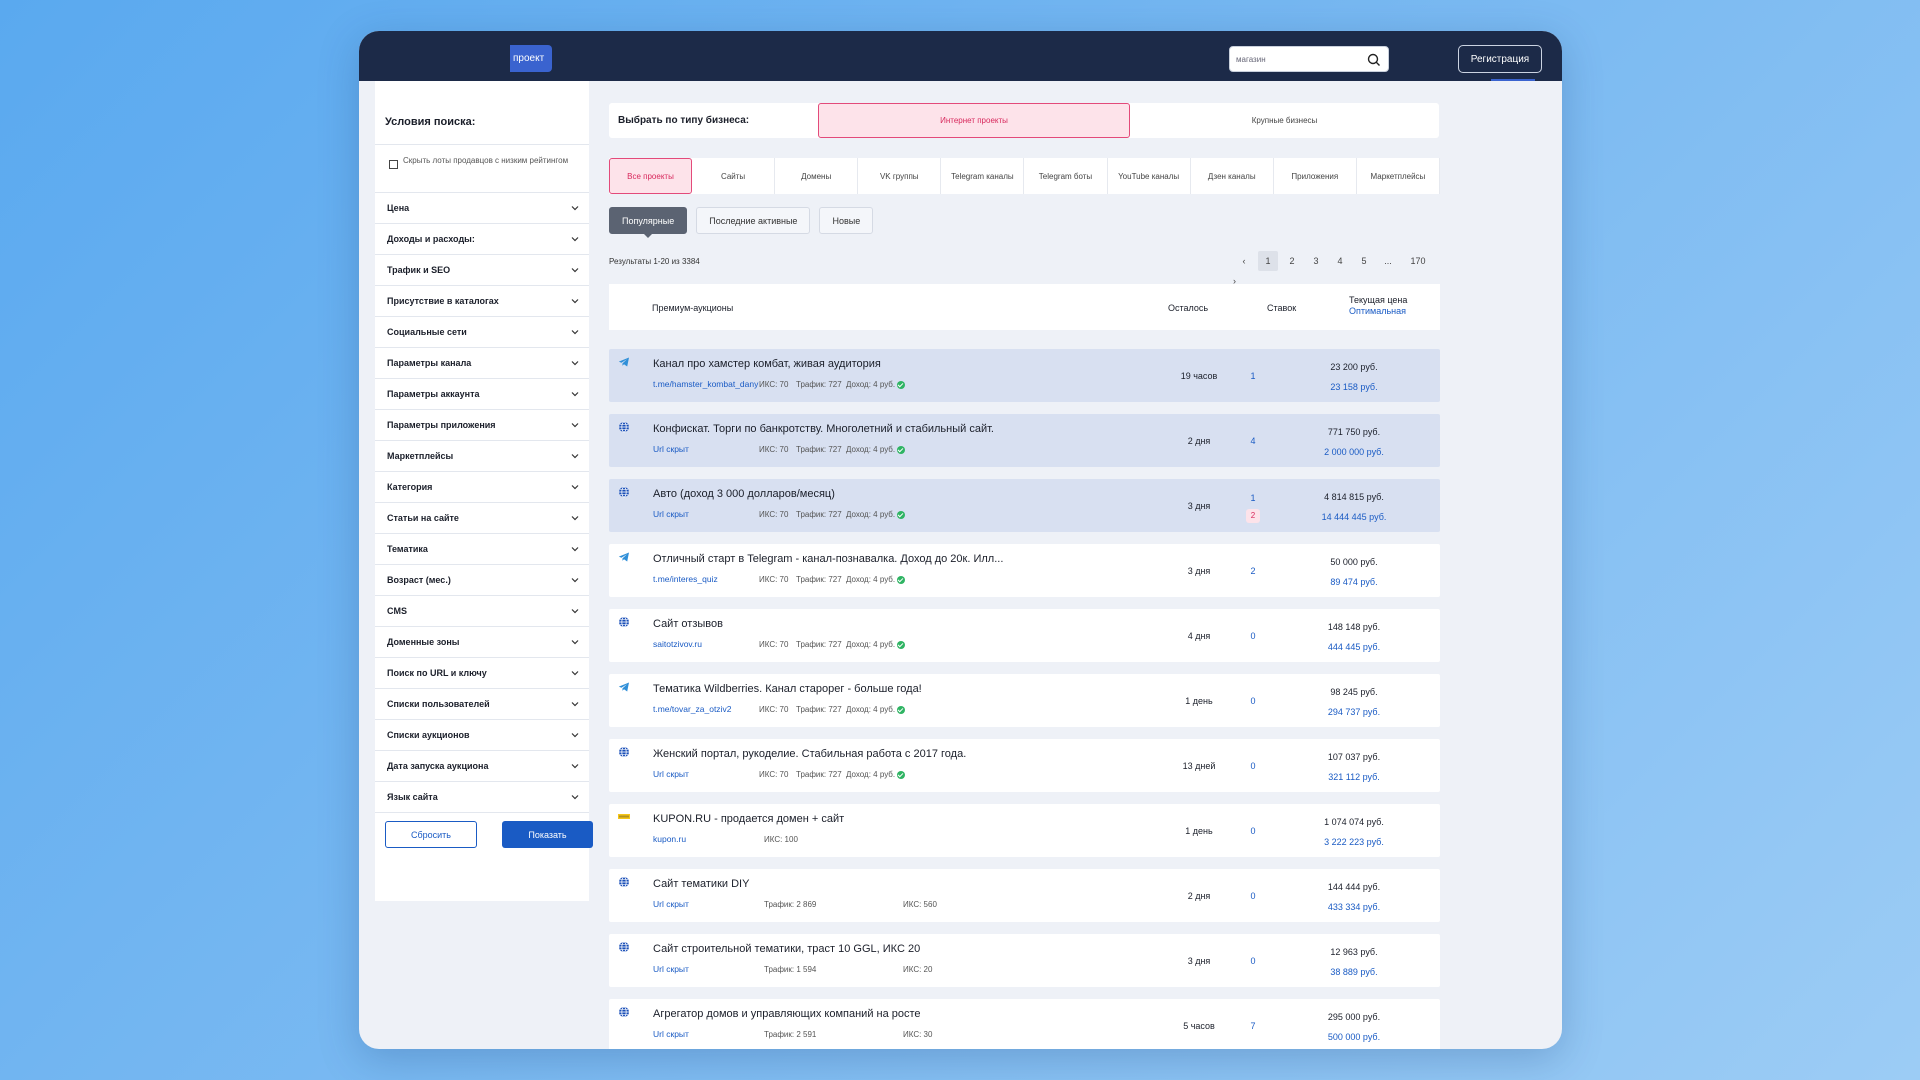 The image size is (1920, 1080). Describe the element at coordinates (482, 580) in the screenshot. I see `filter-item: Возраст (мес.)` at that location.